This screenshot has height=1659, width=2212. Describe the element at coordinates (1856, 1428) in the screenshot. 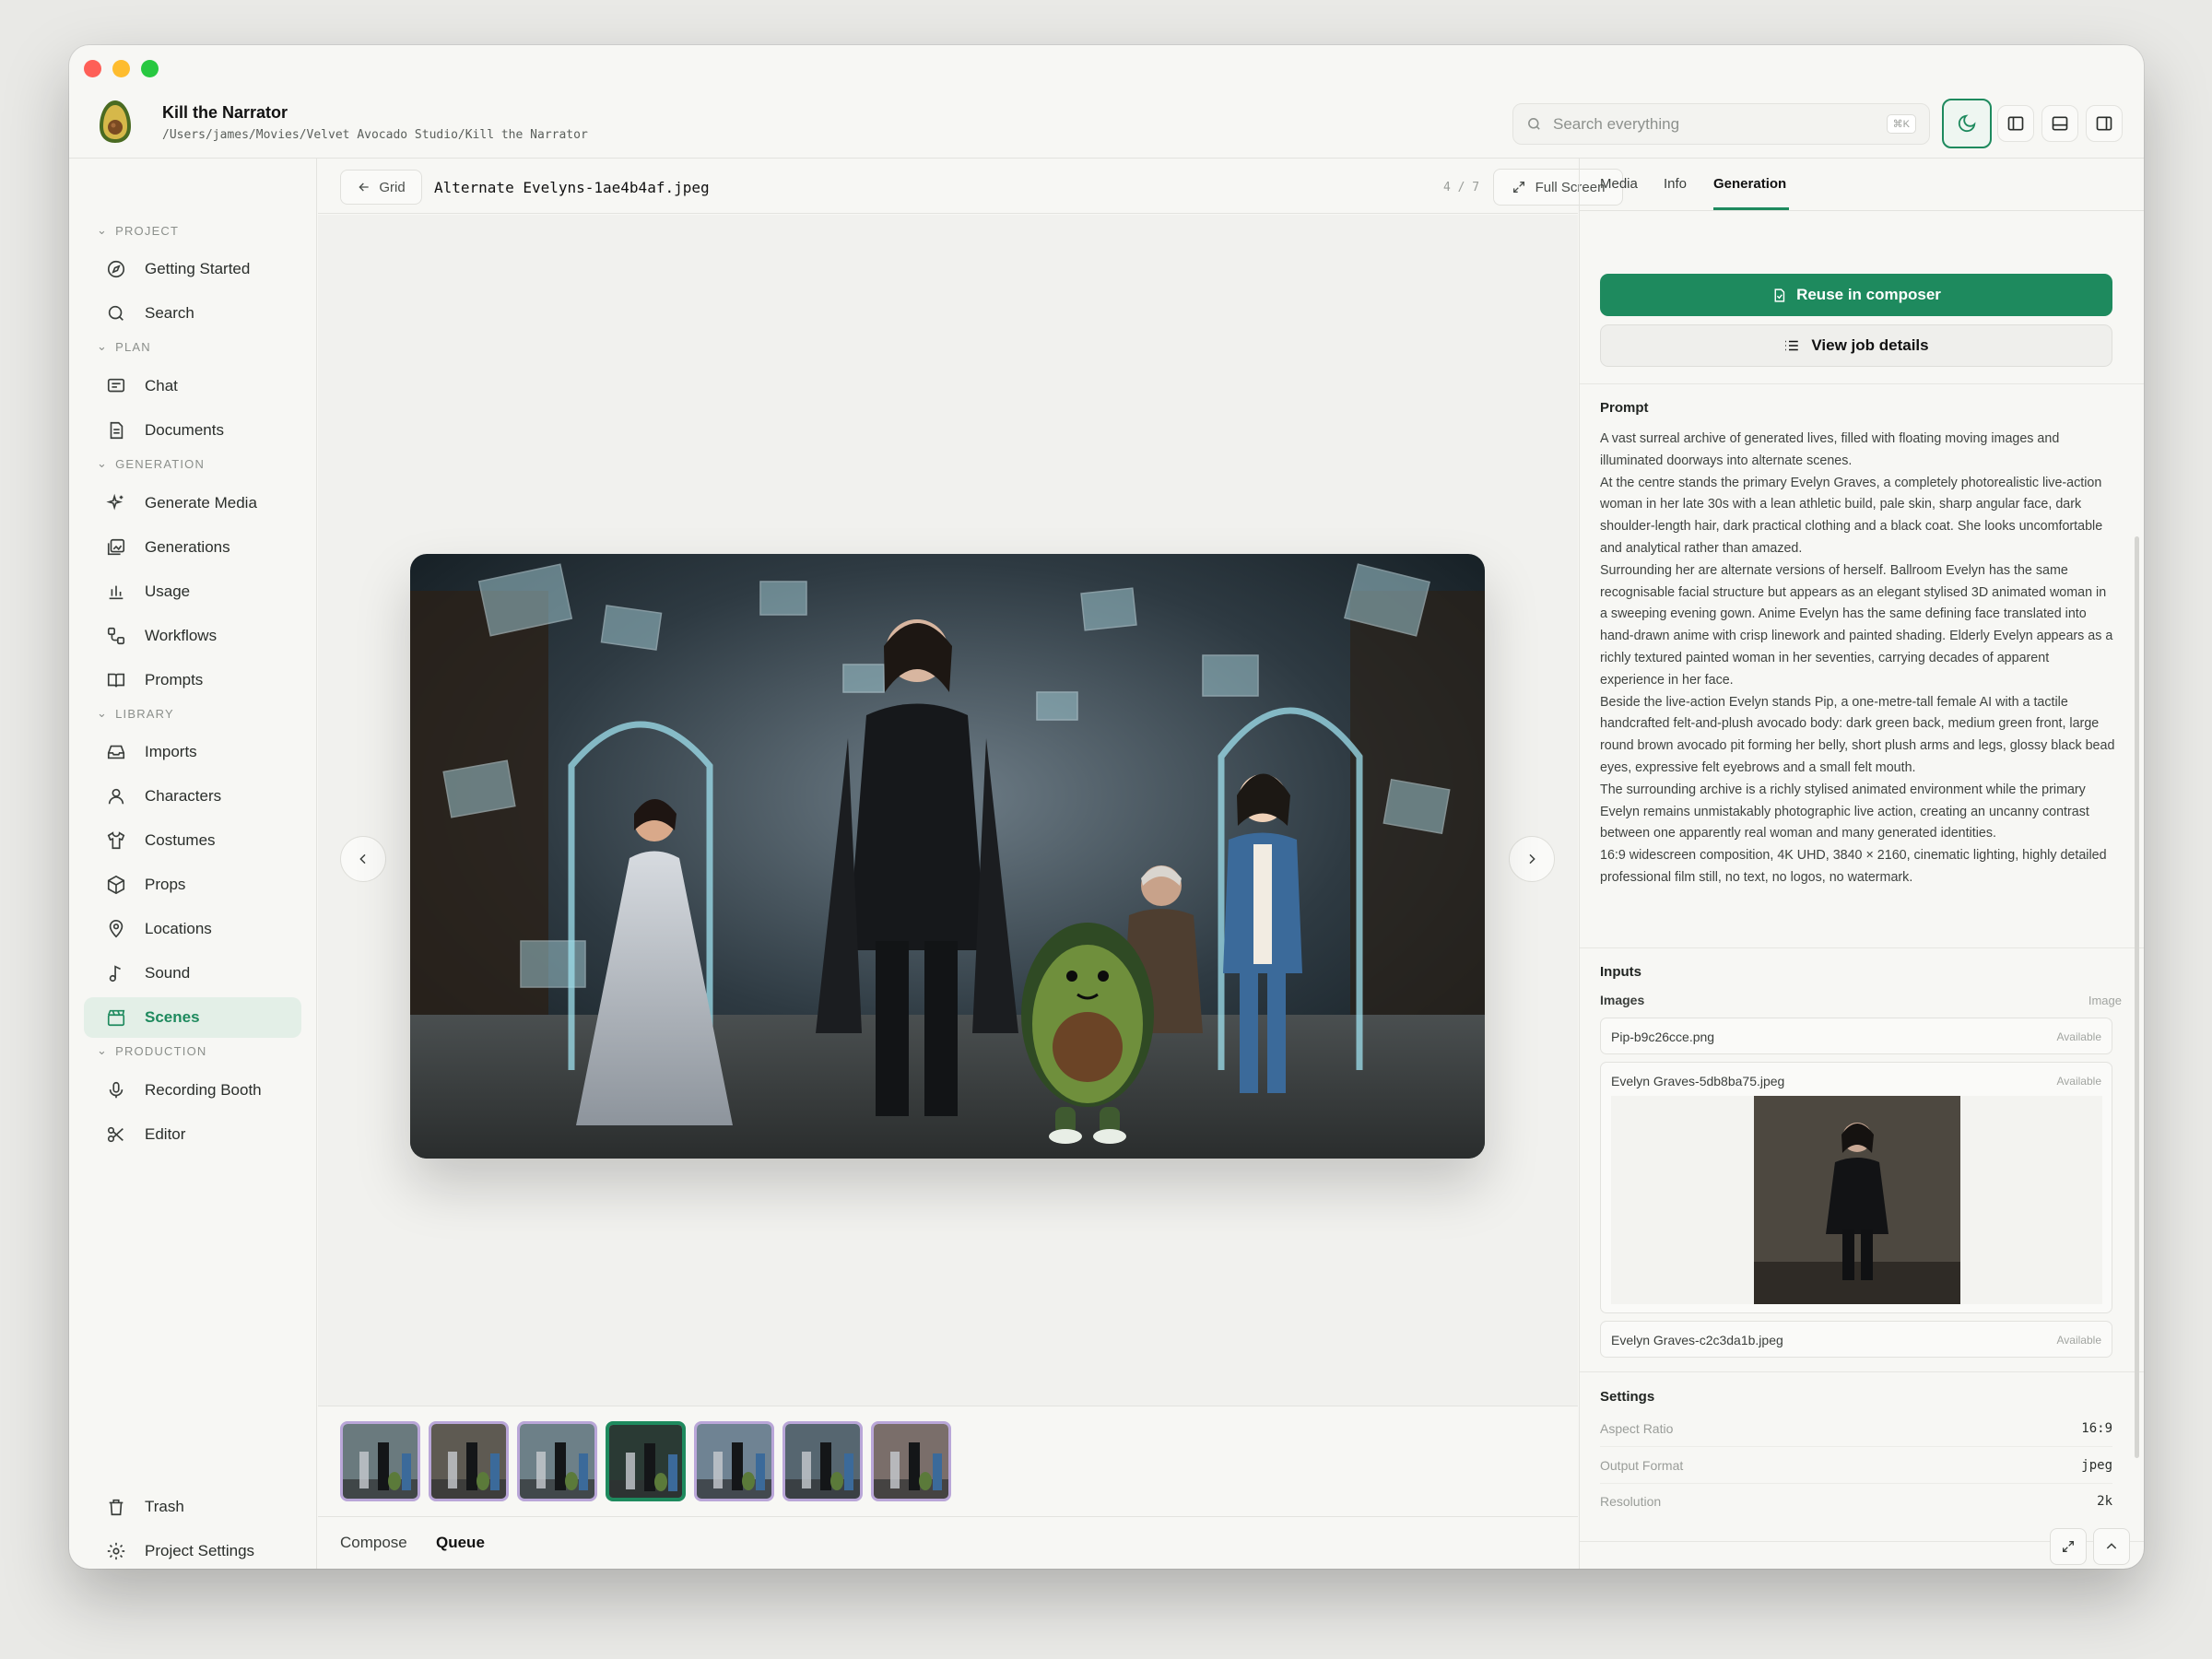

I see `setting-aspect-ratio: Aspect Ratio 16:9` at that location.